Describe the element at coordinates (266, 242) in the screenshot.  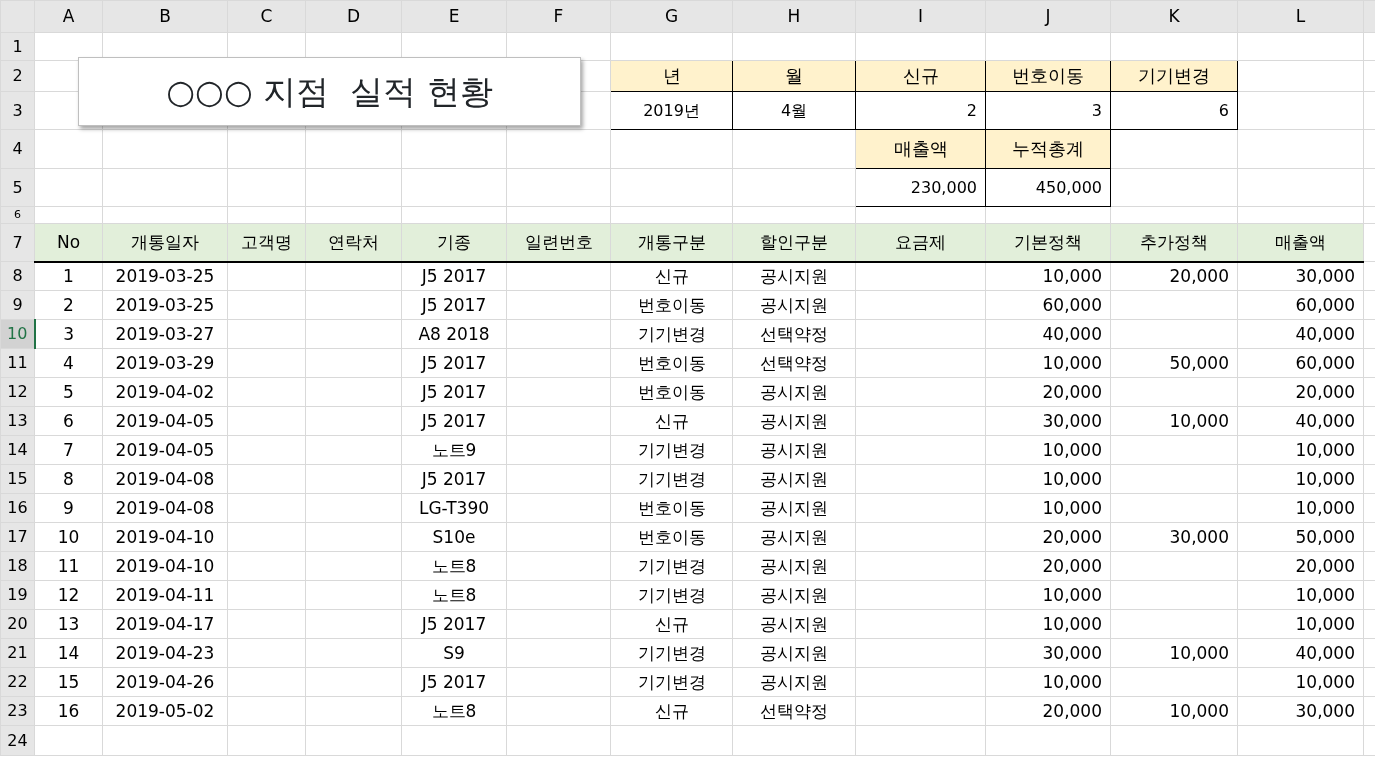
I see `column-heading: 고객명` at that location.